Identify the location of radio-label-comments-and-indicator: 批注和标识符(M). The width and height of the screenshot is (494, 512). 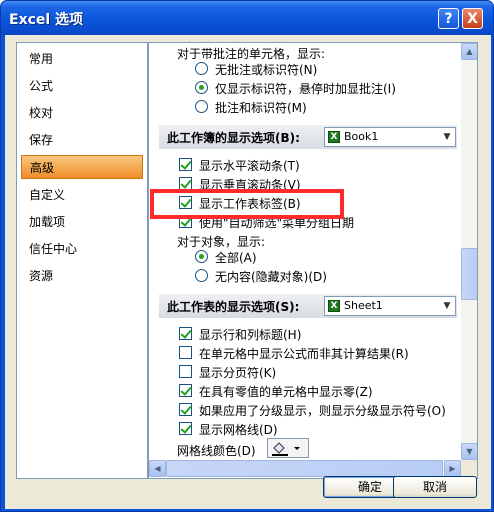
(261, 108).